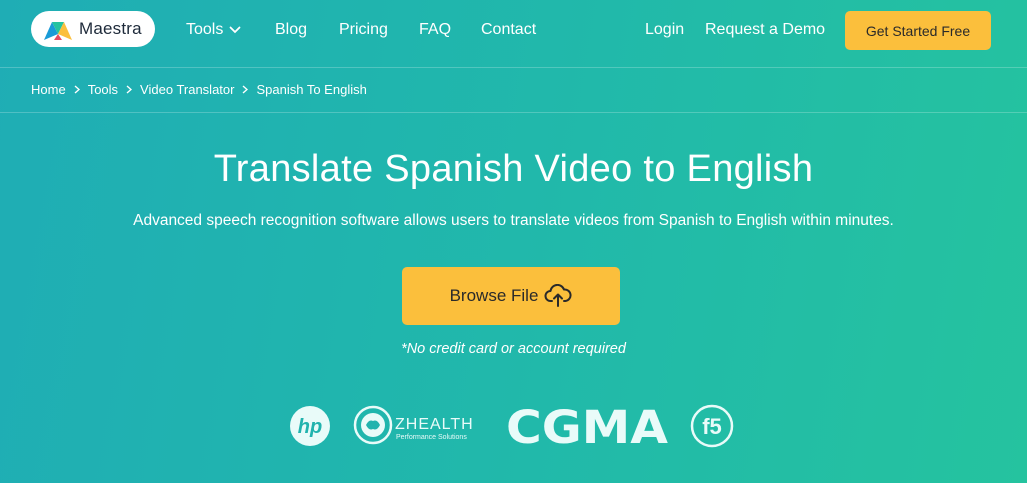  I want to click on no-credit-card-note: *No credit card or account required, so click(513, 349).